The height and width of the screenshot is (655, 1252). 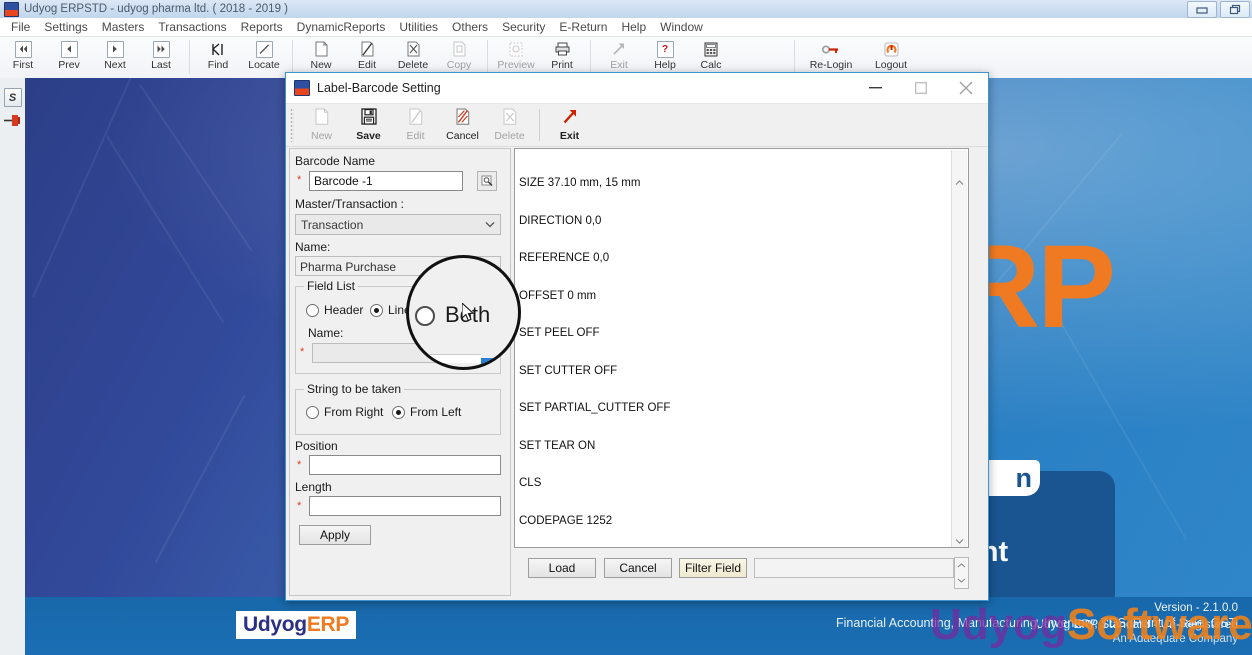 What do you see at coordinates (530, 483) in the screenshot?
I see `code-line: CLS` at bounding box center [530, 483].